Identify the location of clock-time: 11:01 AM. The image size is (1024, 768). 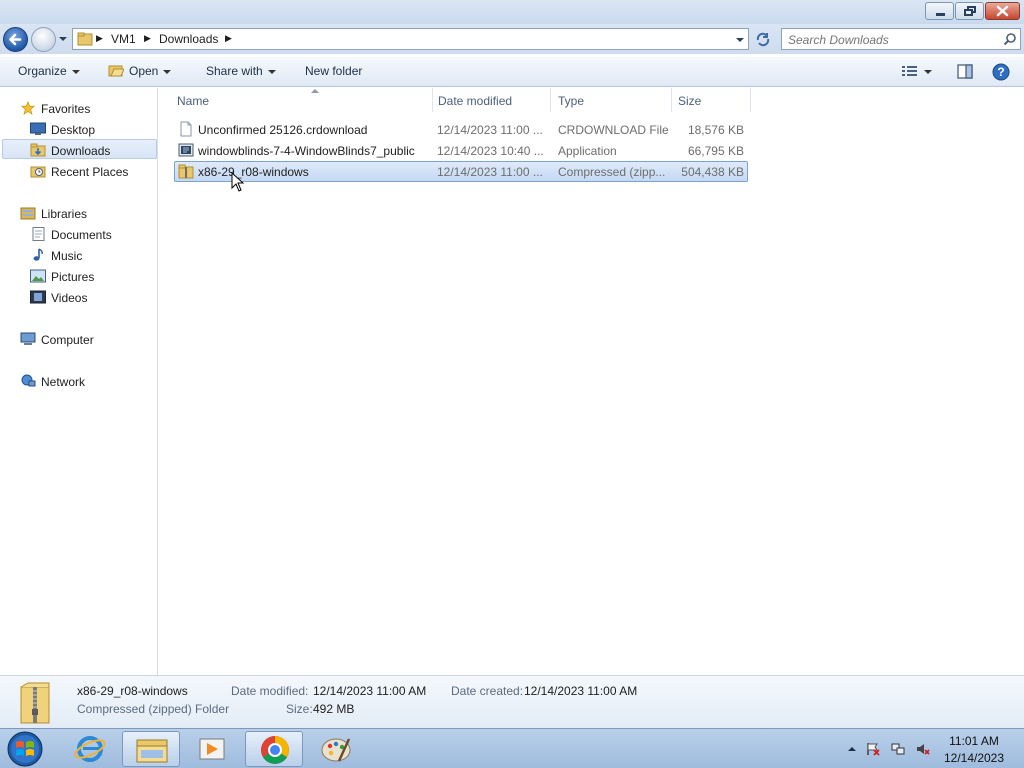
(974, 741).